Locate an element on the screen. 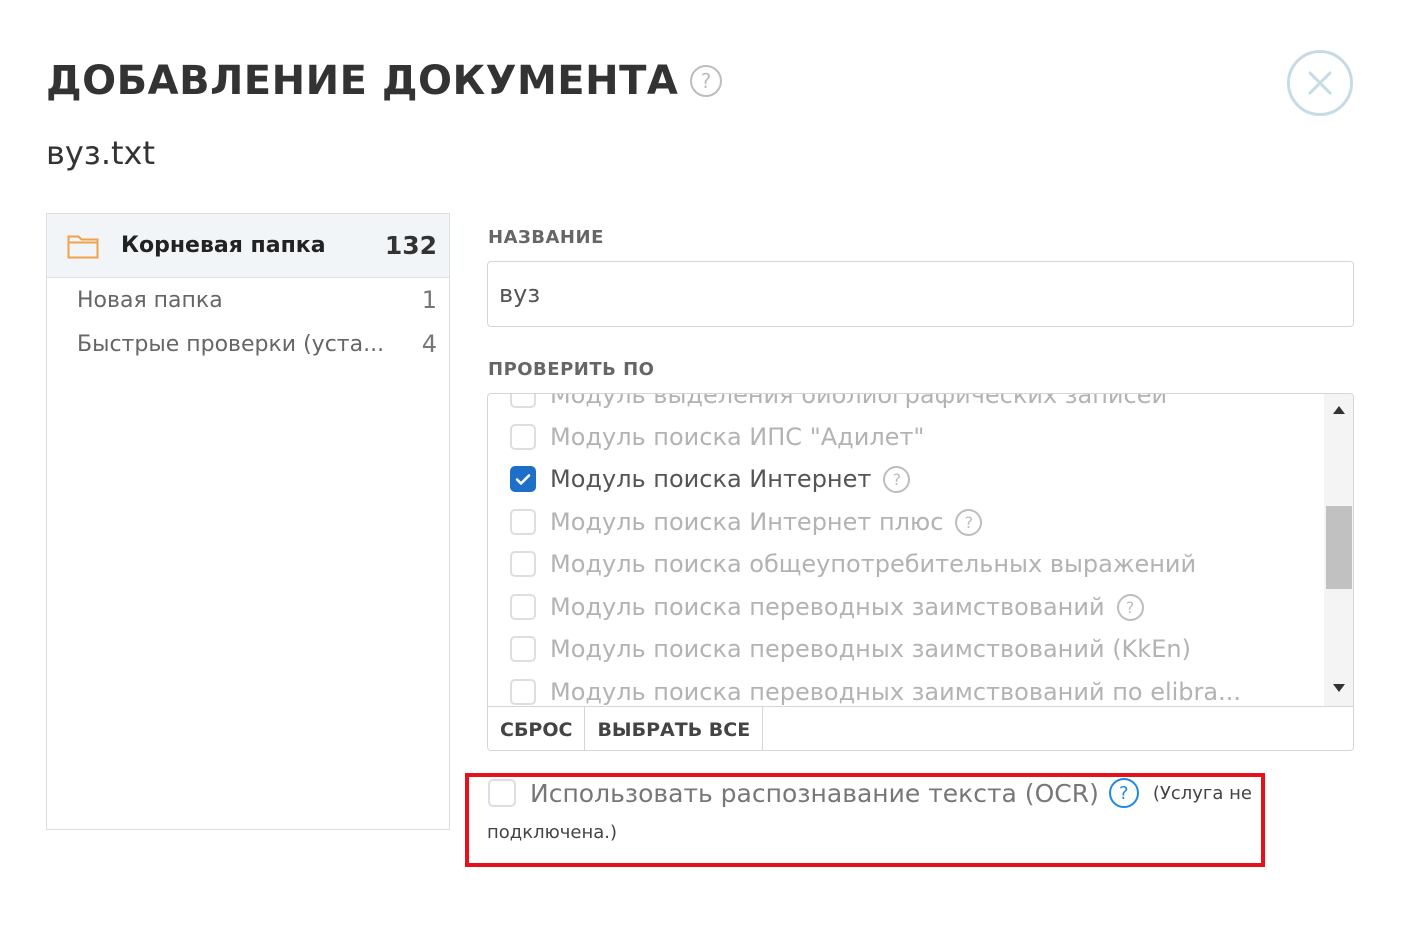 Image resolution: width=1407 pixels, height=936 pixels. scroll-thumb is located at coordinates (1339, 547).